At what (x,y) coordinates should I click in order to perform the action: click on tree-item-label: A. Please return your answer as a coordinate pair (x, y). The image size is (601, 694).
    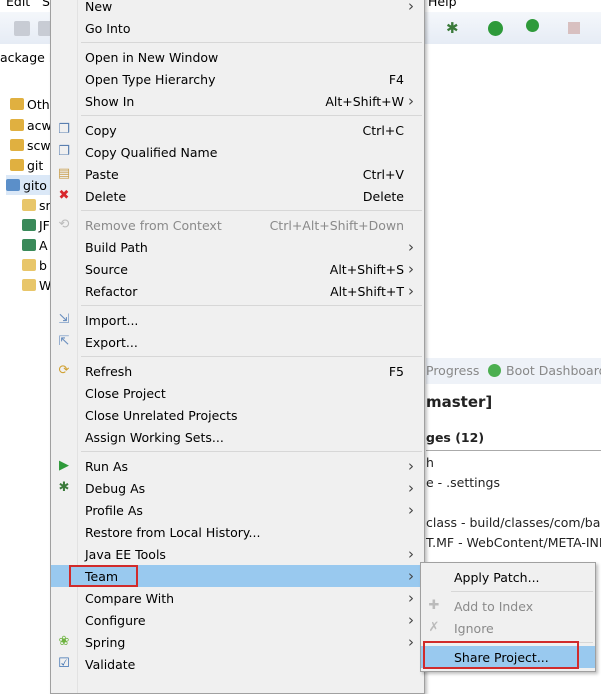
    Looking at the image, I should click on (43, 245).